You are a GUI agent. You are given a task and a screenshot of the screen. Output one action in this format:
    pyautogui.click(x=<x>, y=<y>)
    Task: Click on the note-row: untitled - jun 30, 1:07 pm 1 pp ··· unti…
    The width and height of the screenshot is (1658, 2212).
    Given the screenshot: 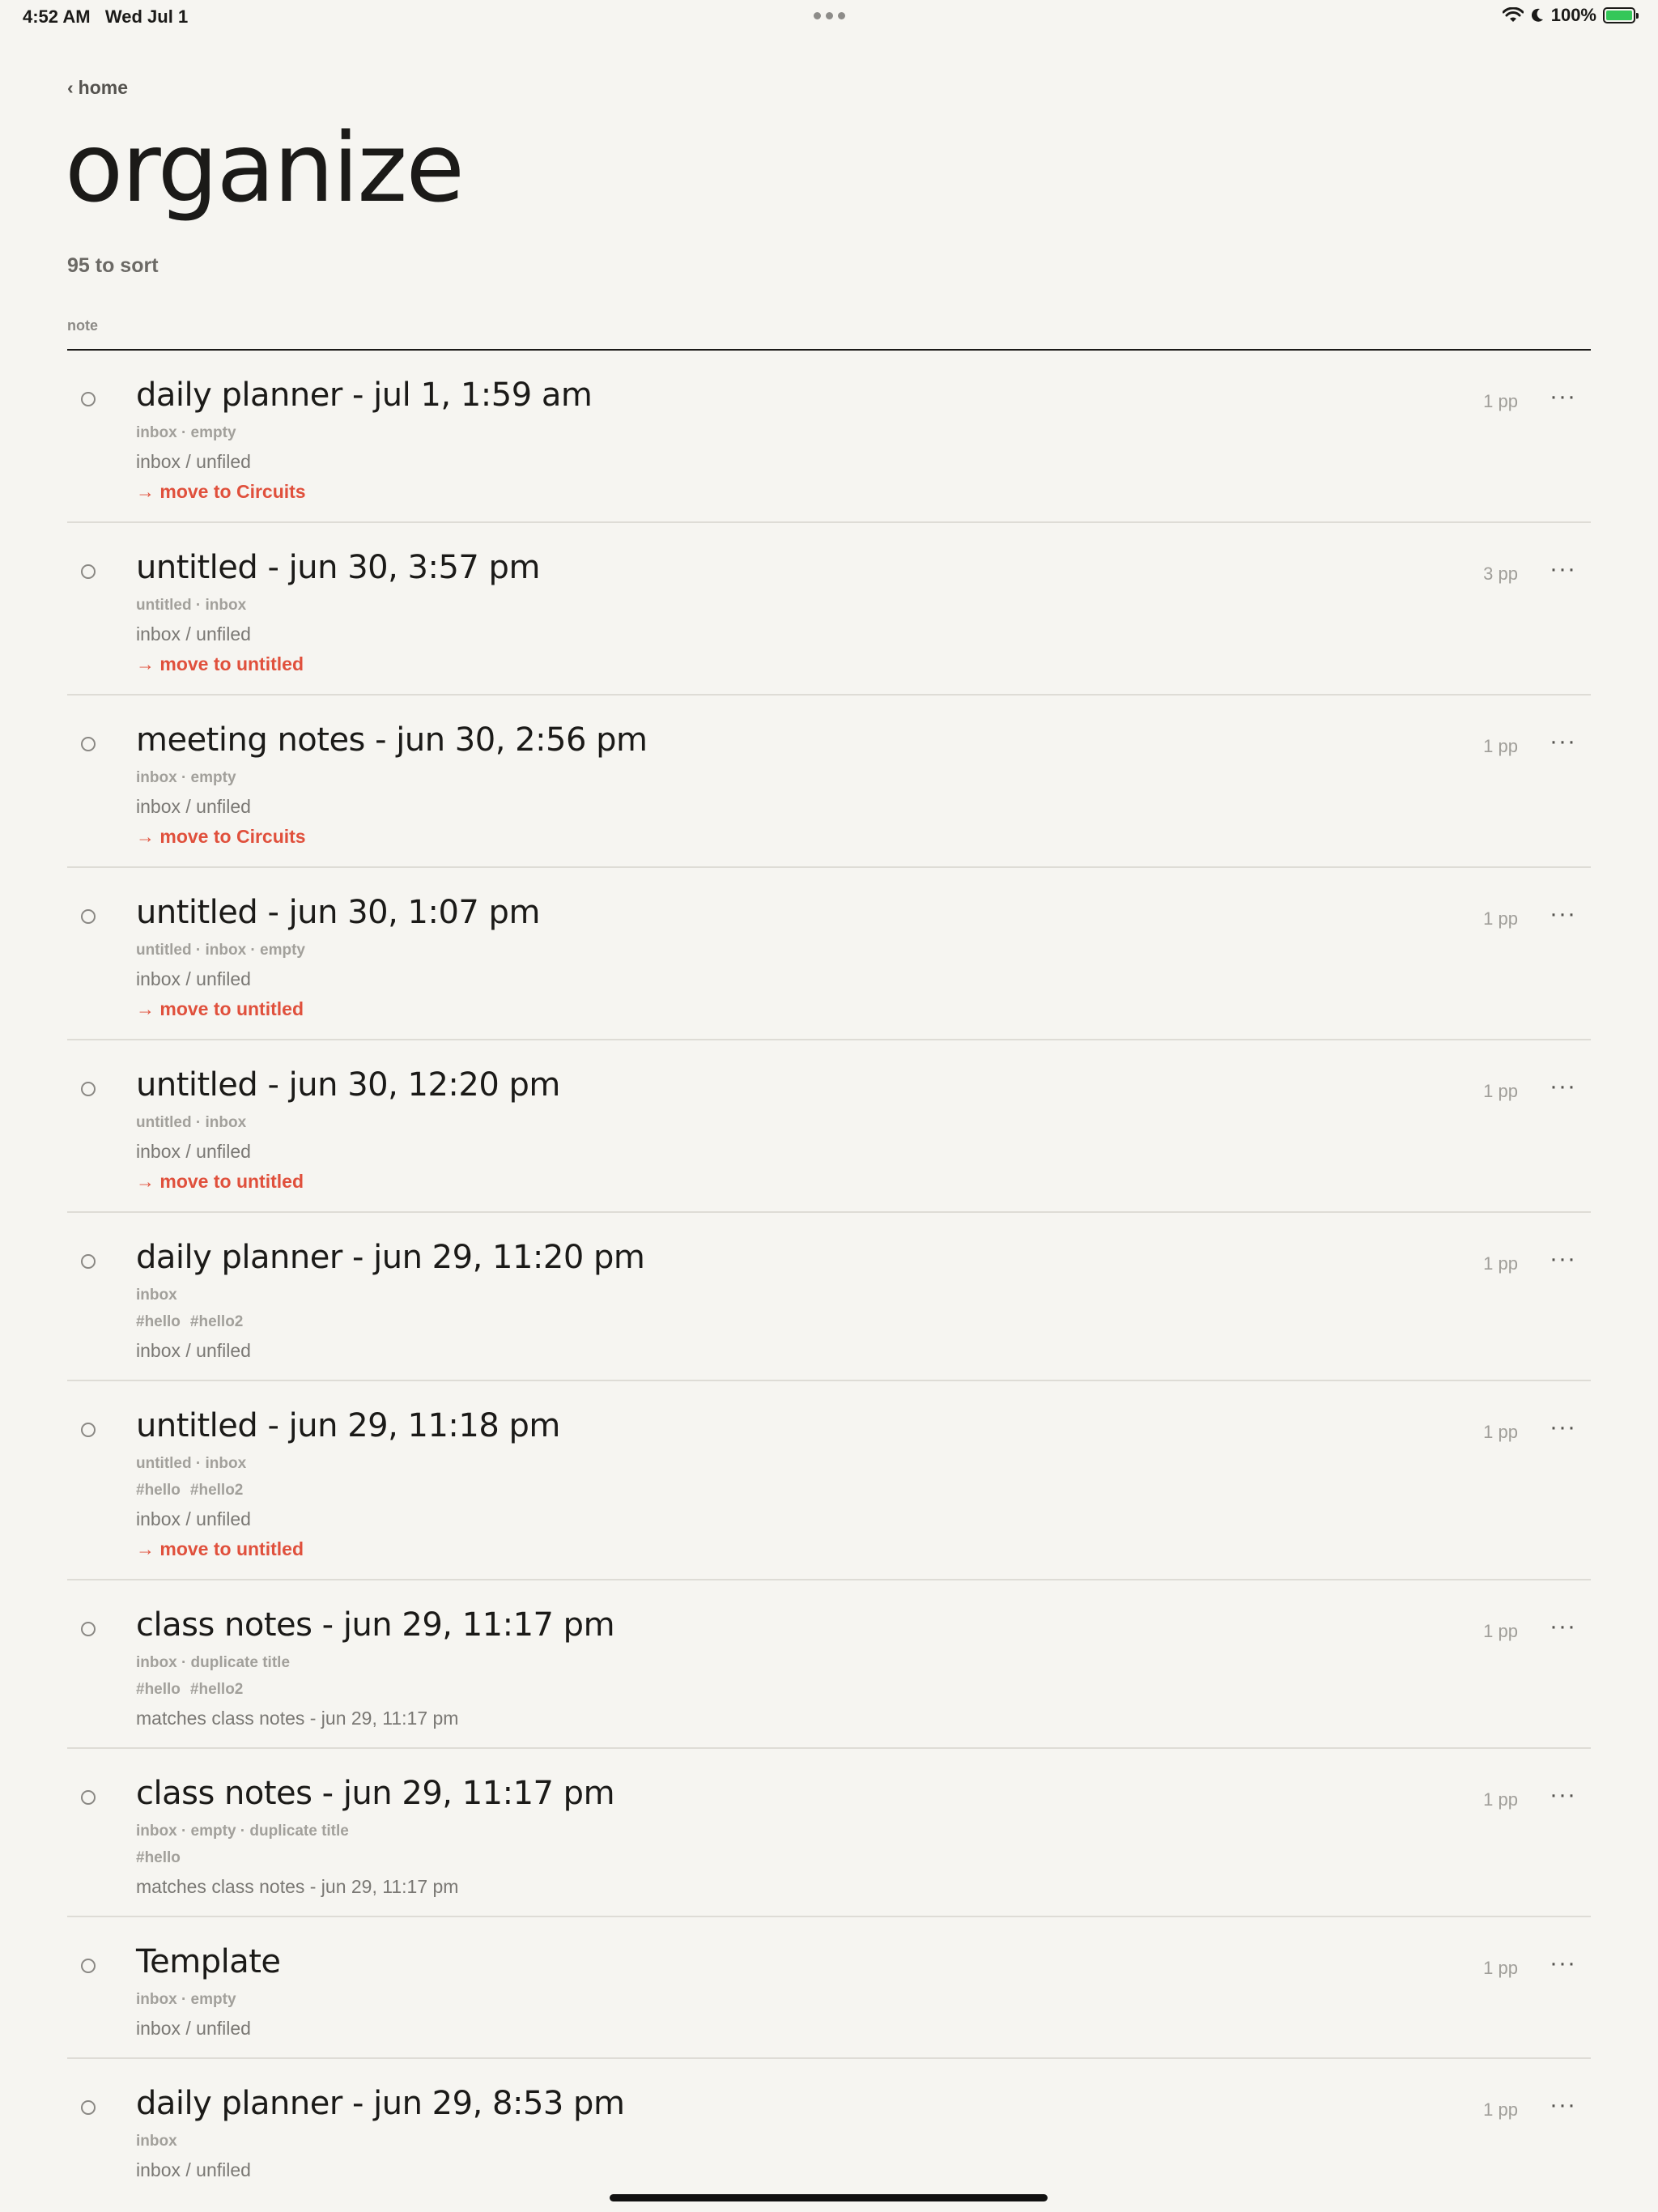 What is the action you would take?
    pyautogui.click(x=829, y=954)
    